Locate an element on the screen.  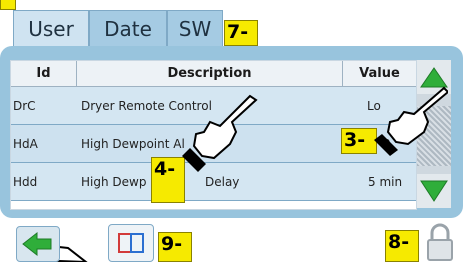
color-mode-icon is located at coordinates (131, 243).